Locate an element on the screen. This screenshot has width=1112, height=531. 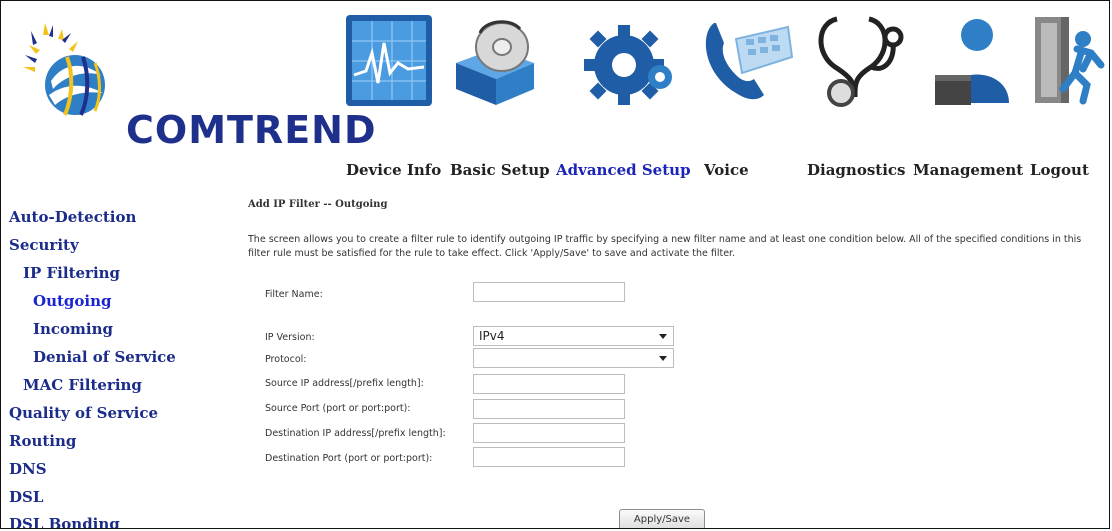
nav-device-info: Device Info is located at coordinates (393, 170).